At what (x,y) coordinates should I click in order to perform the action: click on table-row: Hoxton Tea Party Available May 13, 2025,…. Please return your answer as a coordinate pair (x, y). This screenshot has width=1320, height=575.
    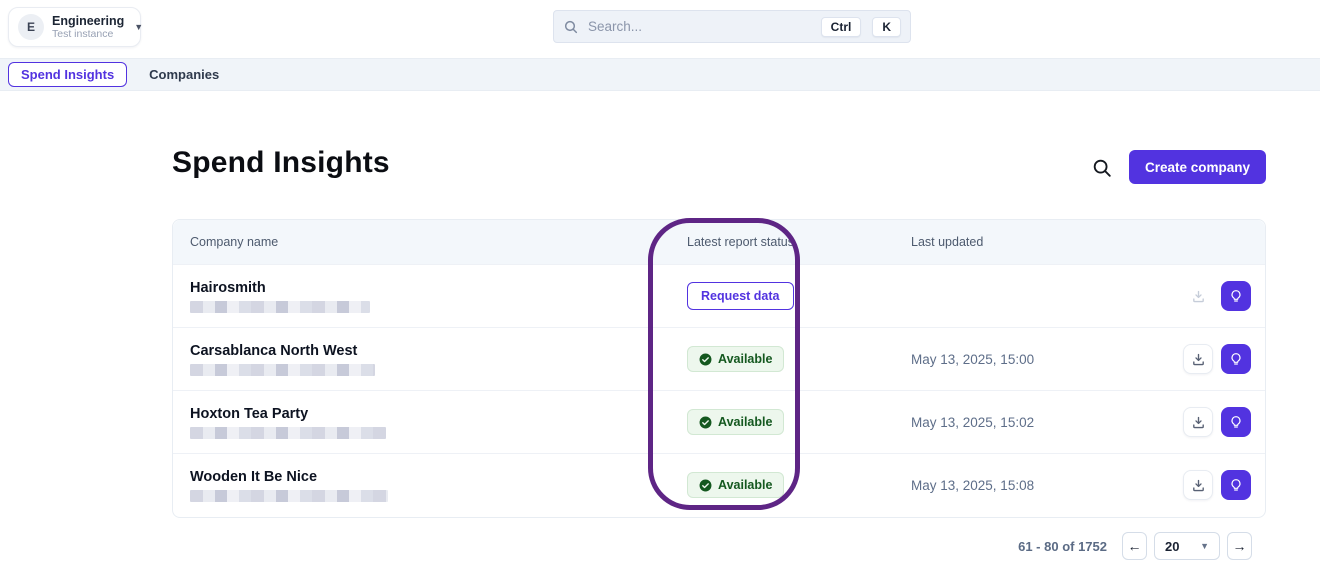
    Looking at the image, I should click on (719, 421).